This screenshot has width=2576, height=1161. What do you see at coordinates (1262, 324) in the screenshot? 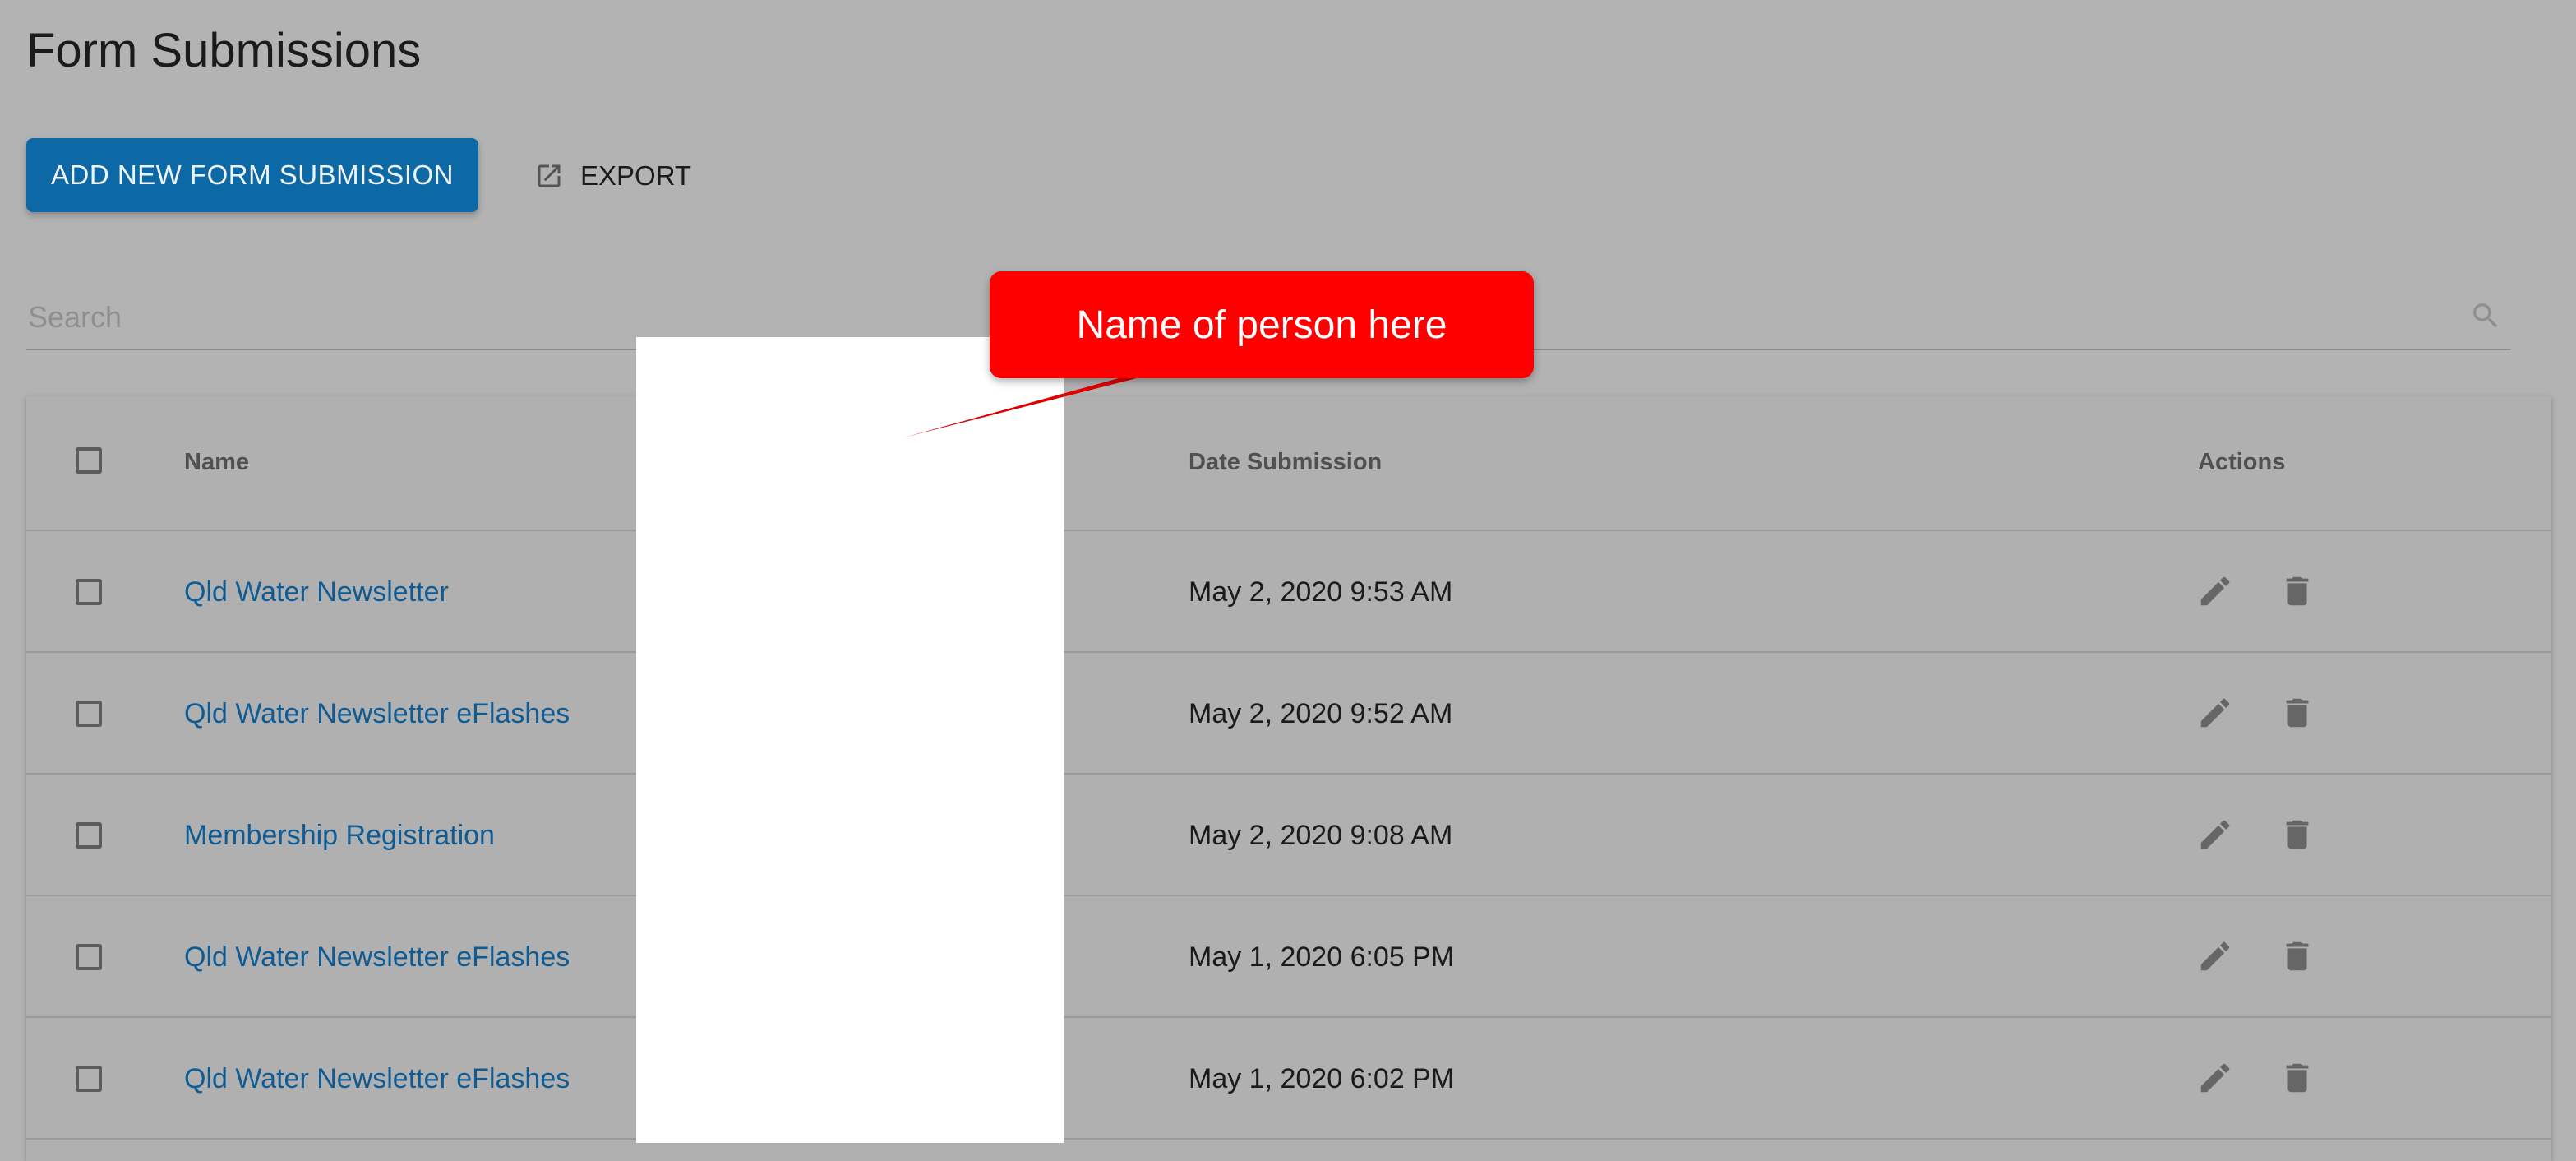
I see `annotation-callout: Name of person here` at bounding box center [1262, 324].